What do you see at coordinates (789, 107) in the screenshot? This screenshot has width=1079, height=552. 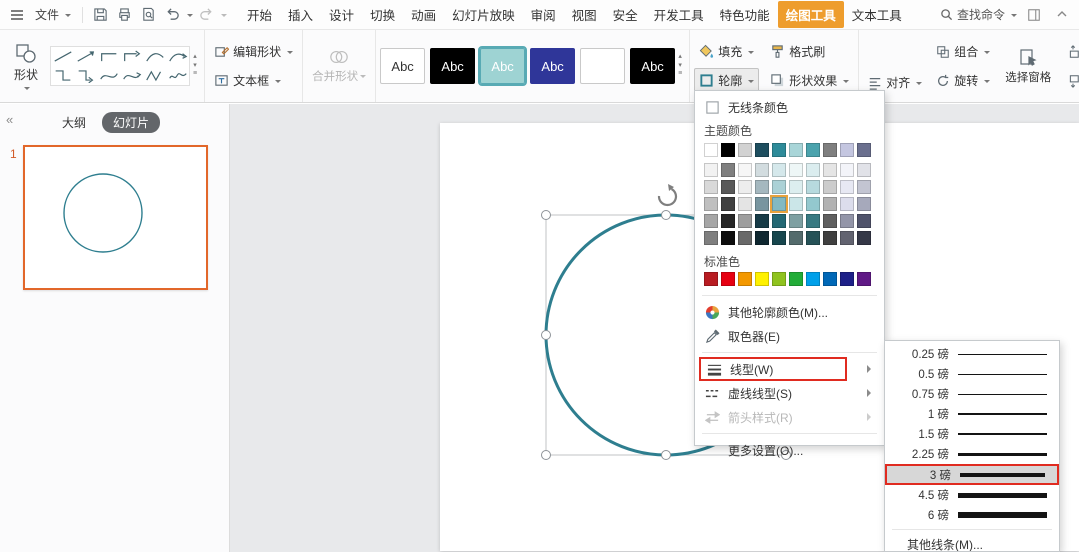 I see `menu-item-no-line-color: 无线条颜色` at bounding box center [789, 107].